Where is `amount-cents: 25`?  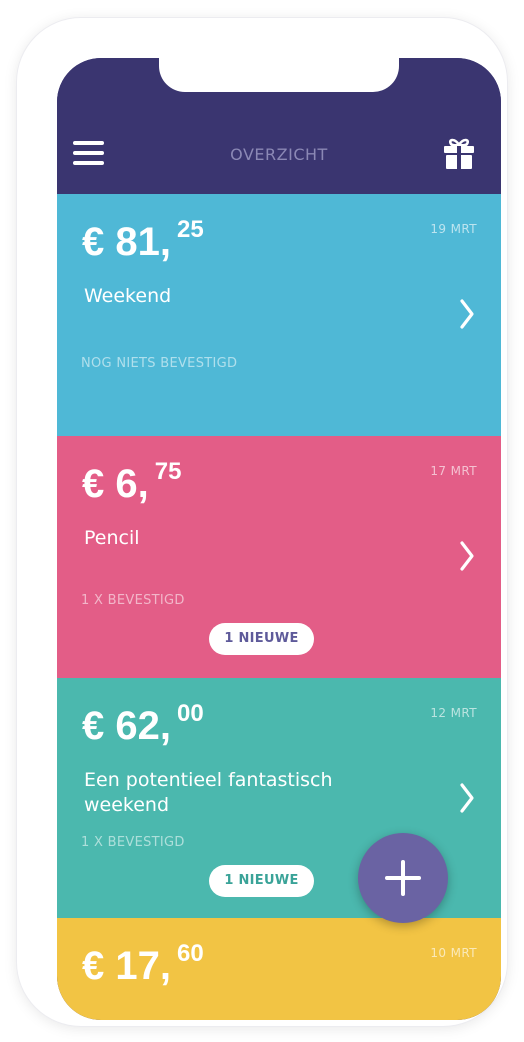
amount-cents: 25 is located at coordinates (190, 229).